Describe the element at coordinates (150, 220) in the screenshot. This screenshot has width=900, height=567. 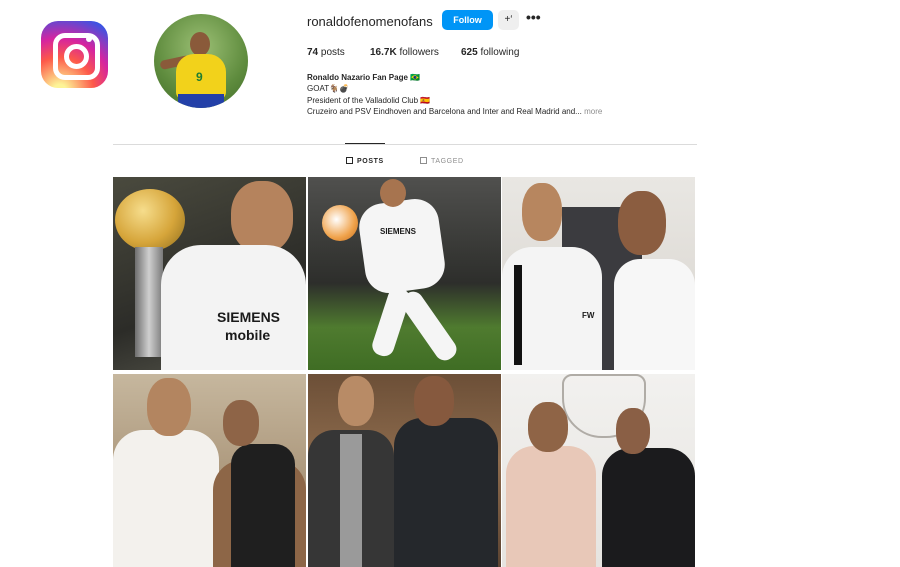
I see `trophy-image` at that location.